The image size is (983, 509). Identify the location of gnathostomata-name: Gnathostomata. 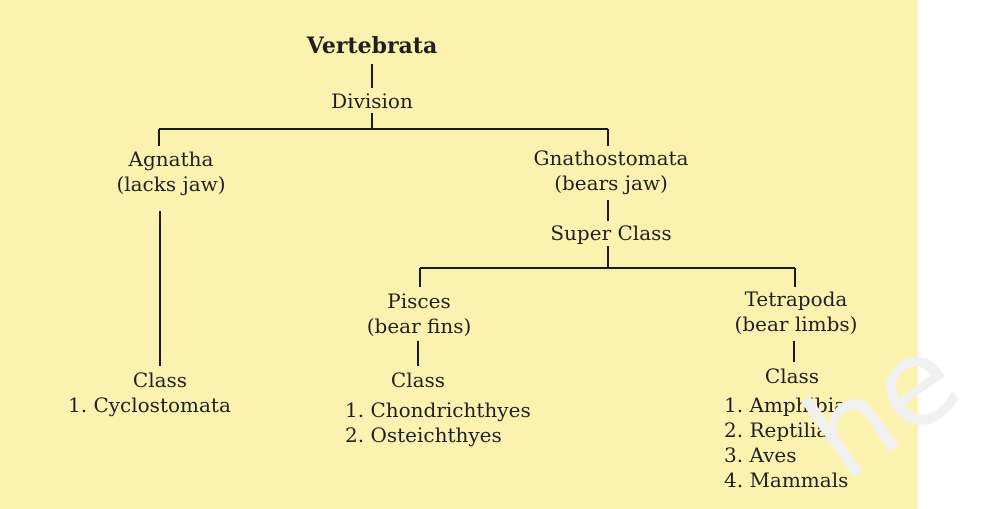
(611, 158).